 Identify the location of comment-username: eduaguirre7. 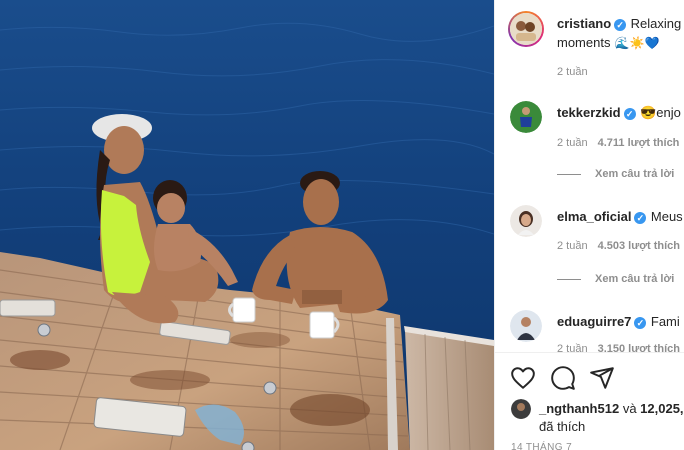
(594, 321).